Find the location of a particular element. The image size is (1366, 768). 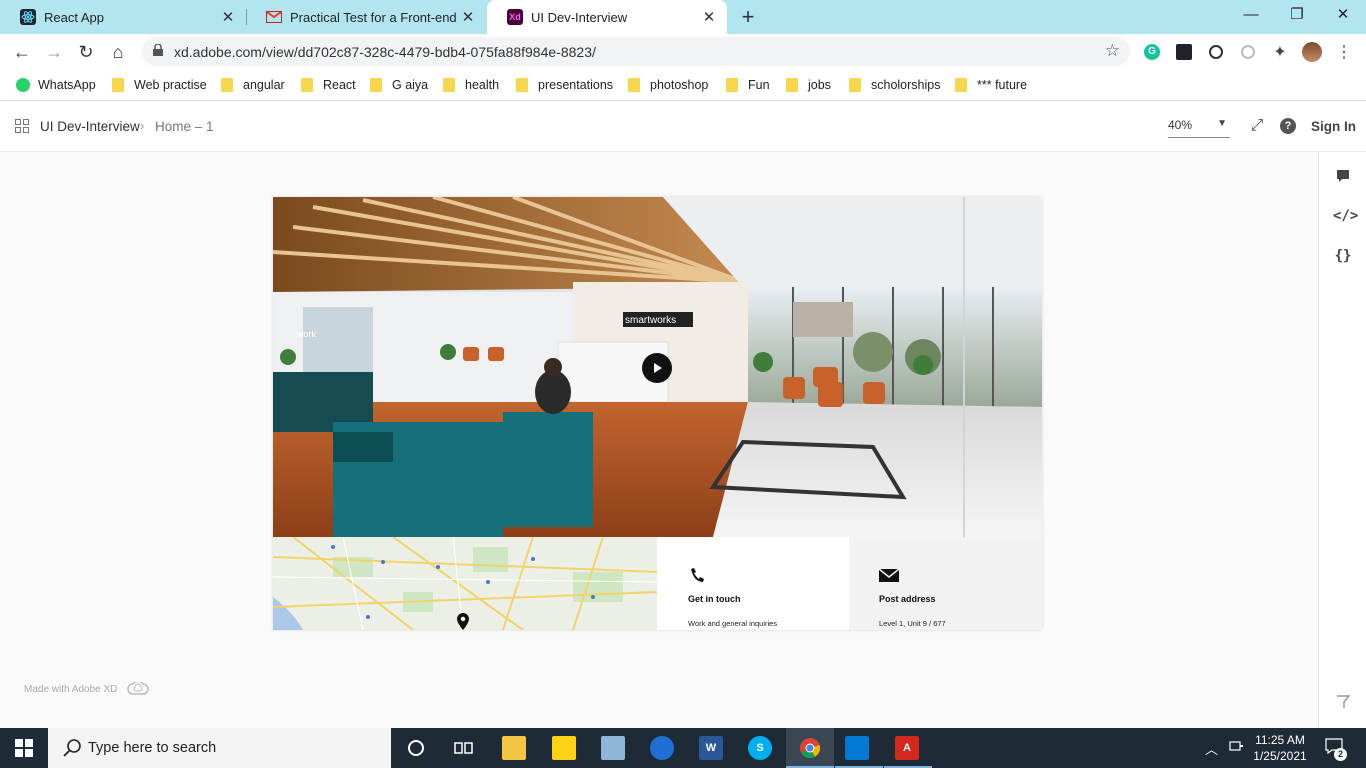

flag-icon is located at coordinates (1343, 704).